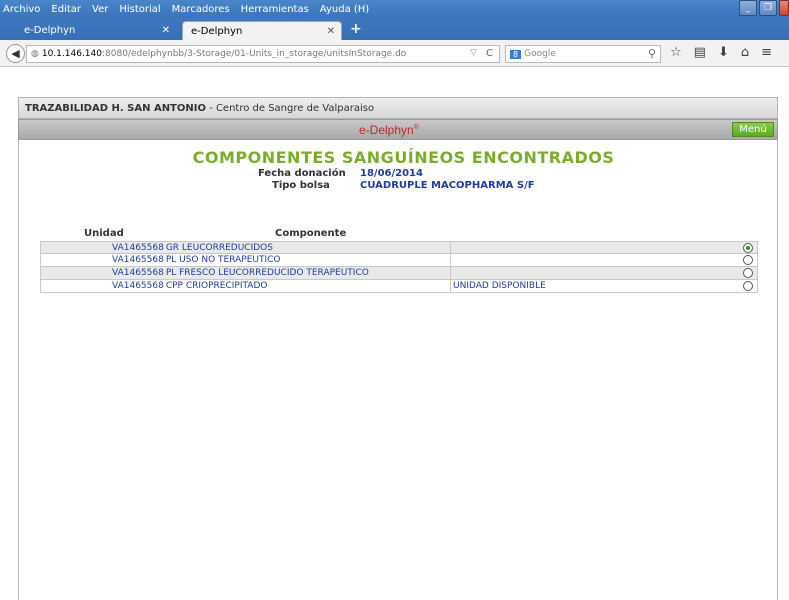 This screenshot has width=789, height=600. What do you see at coordinates (311, 233) in the screenshot?
I see `column-header-componente: Componente` at bounding box center [311, 233].